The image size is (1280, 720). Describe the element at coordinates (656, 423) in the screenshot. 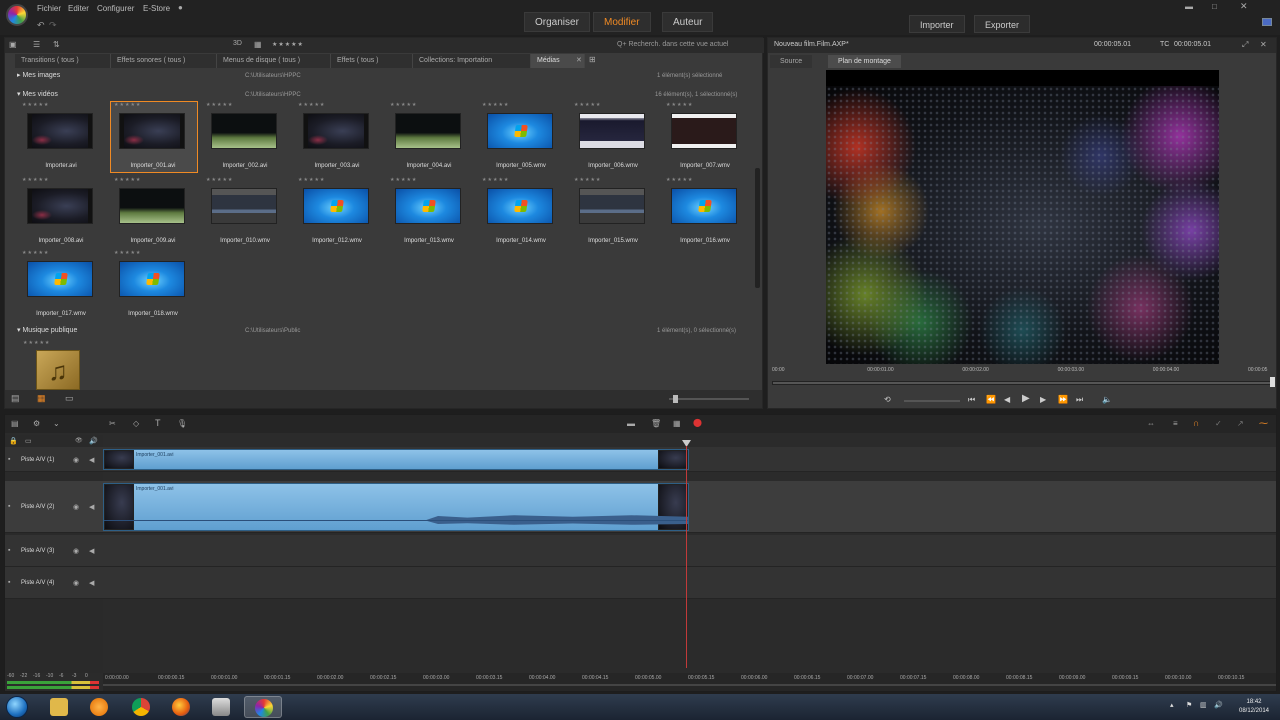

I see `delete-icon: 🗑` at that location.